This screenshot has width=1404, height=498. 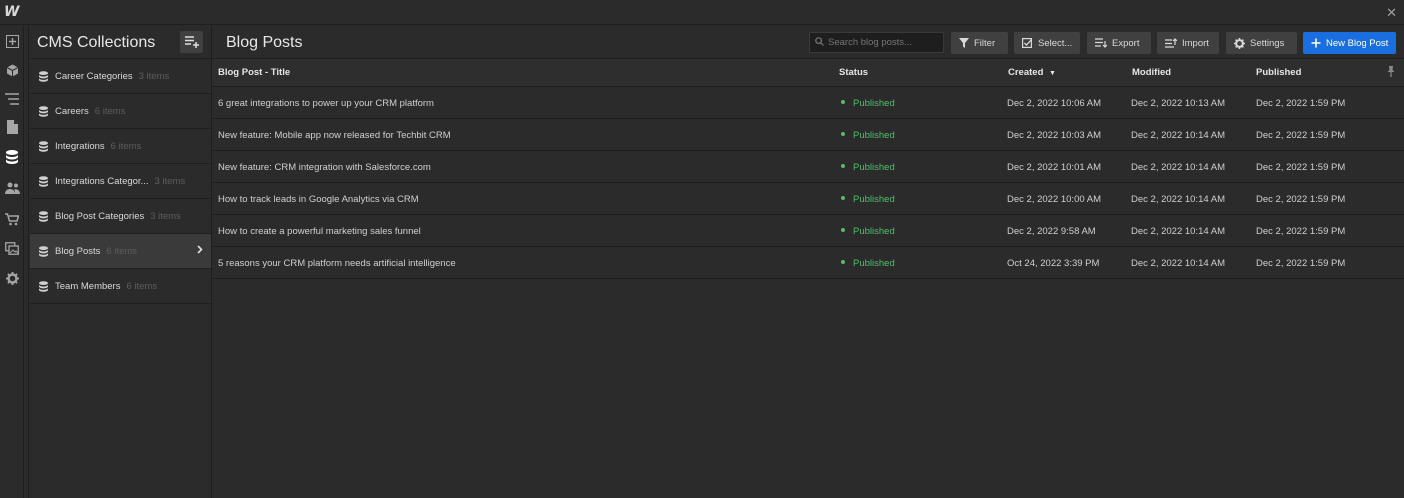 I want to click on cell-modified: Dec 2, 2022 10:13 AM, so click(x=1178, y=103).